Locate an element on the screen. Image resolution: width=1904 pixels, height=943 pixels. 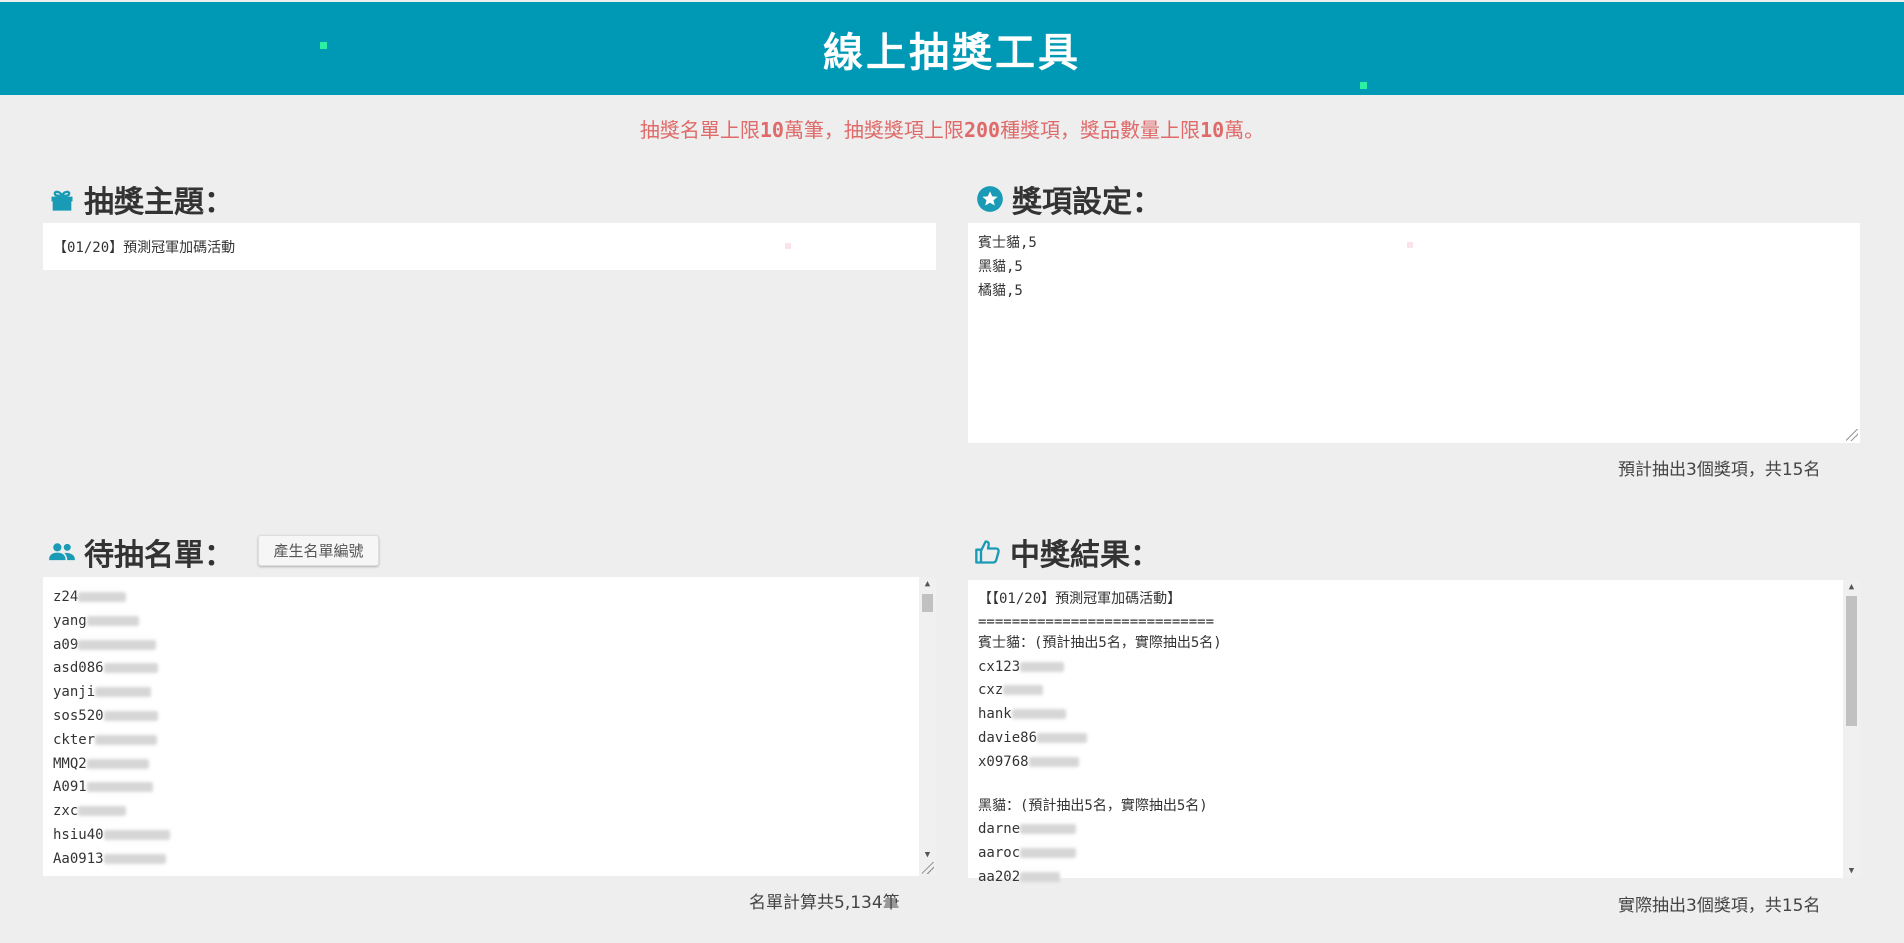
notice-text: 萬筆，抽獎獎項上限 is located at coordinates (873, 130).